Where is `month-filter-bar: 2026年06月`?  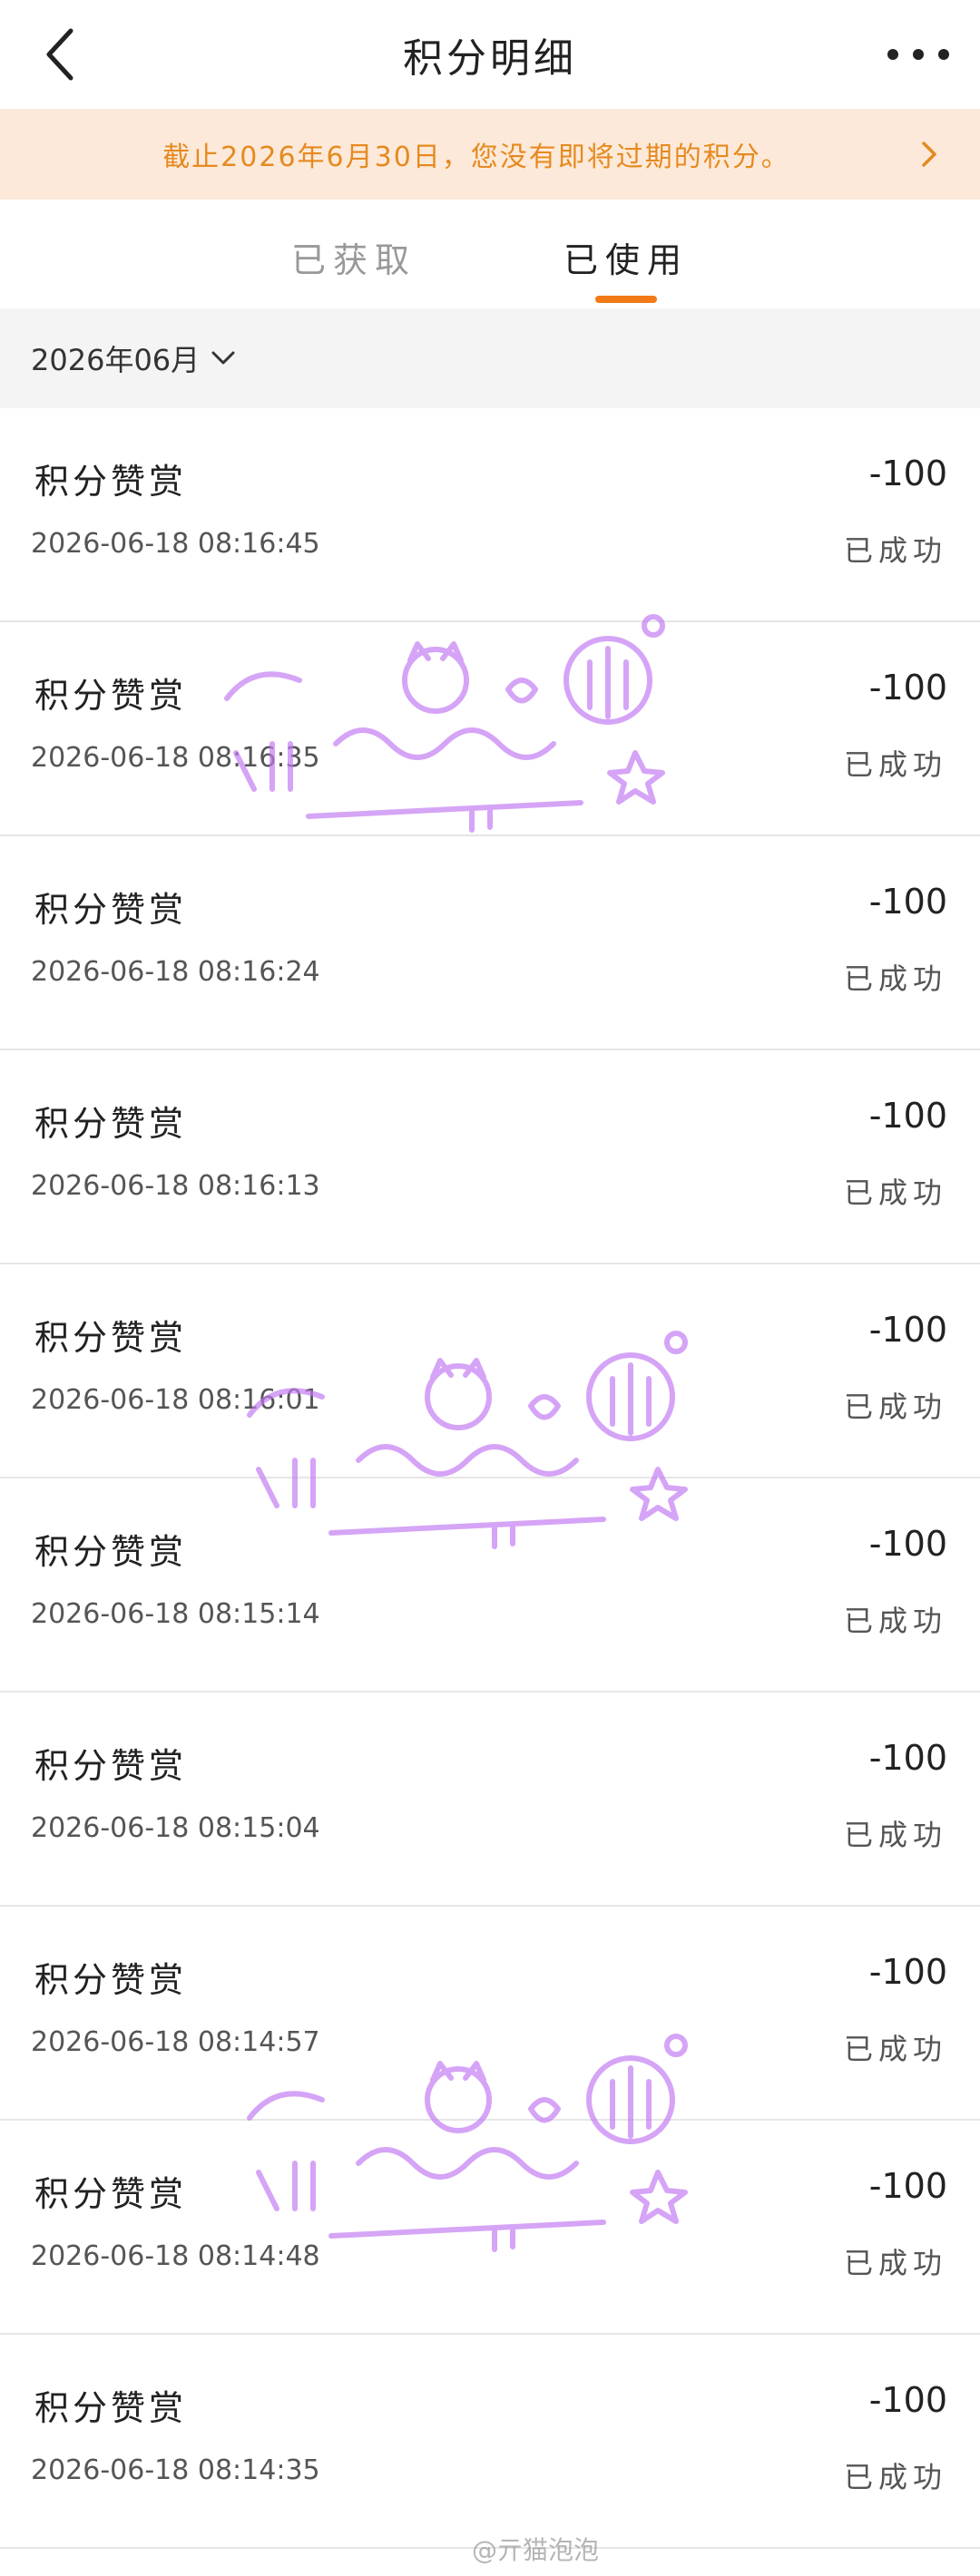 month-filter-bar: 2026年06月 is located at coordinates (490, 358).